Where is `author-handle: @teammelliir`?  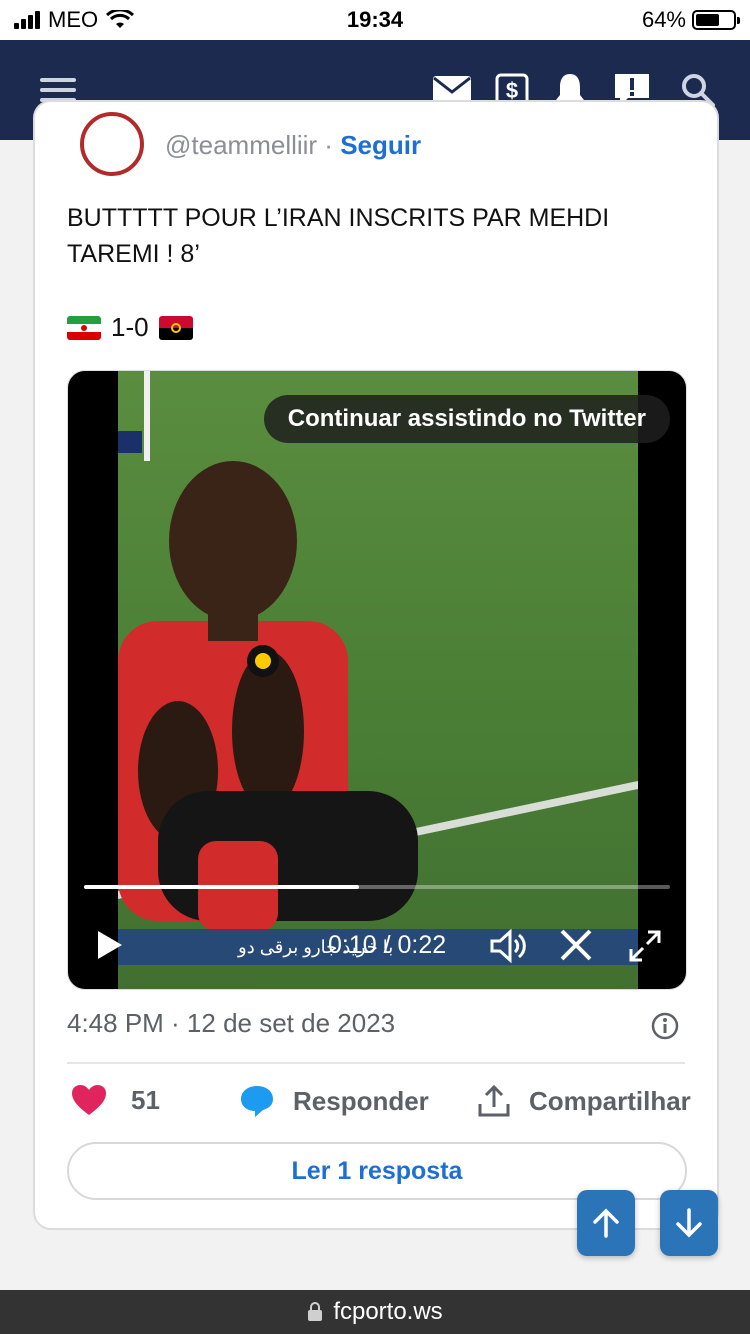 author-handle: @teammelliir is located at coordinates (241, 145).